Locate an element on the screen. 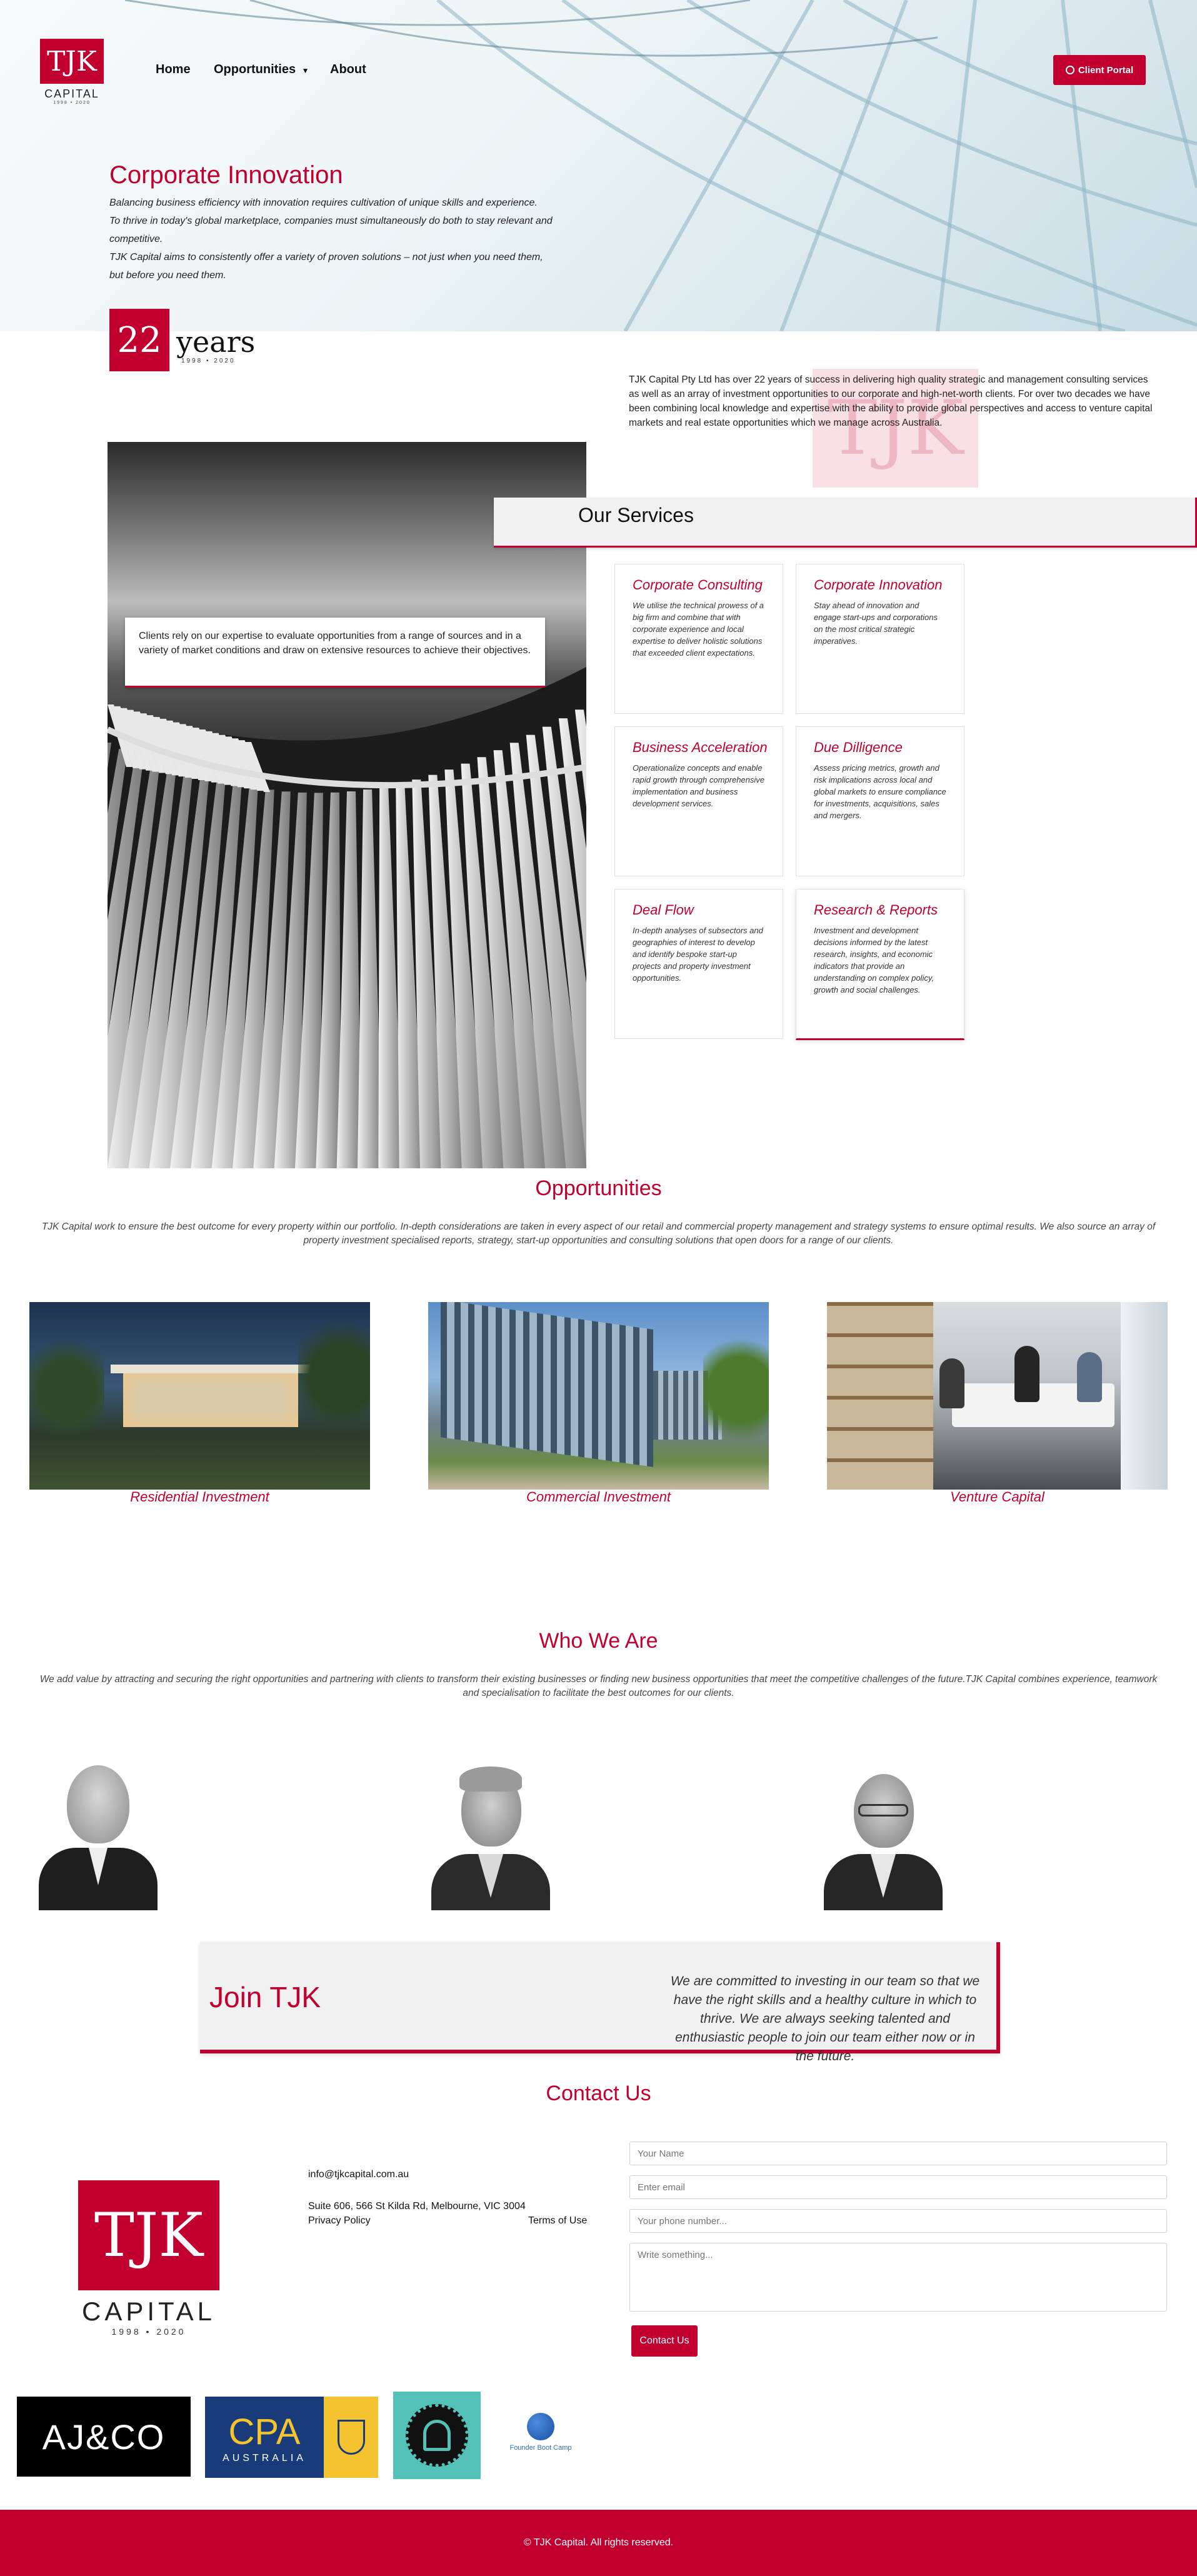  nav-opportunities: Opportunities ▼ is located at coordinates (261, 70).